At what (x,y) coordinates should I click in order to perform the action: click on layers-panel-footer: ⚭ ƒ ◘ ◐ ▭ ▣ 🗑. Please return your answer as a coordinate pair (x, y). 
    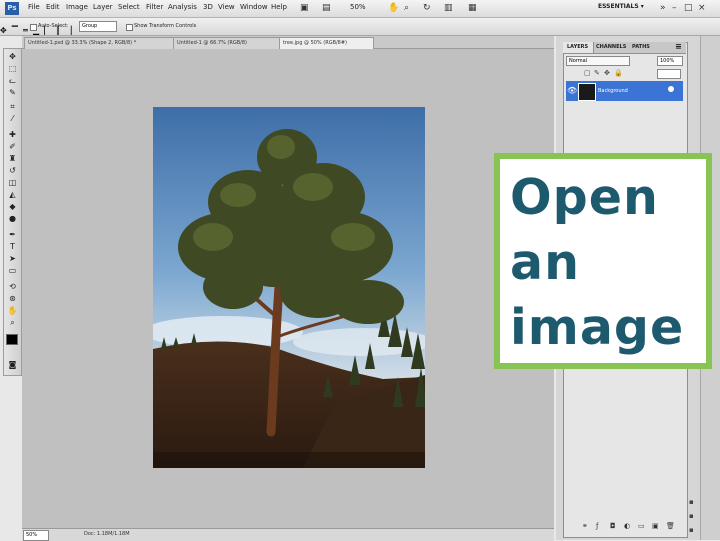
    Looking at the image, I should click on (625, 527).